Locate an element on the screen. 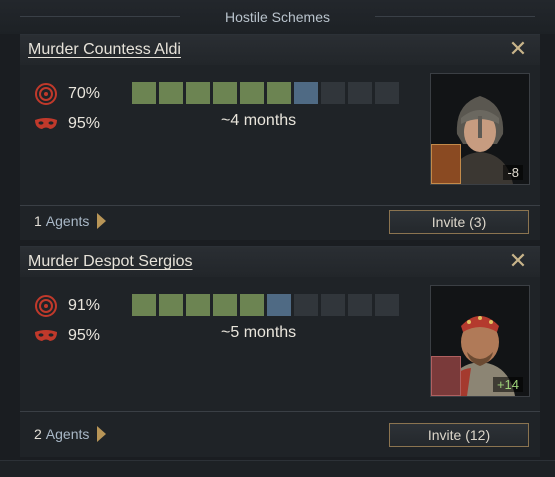 This screenshot has height=477, width=555. agents-count: 1 is located at coordinates (38, 221).